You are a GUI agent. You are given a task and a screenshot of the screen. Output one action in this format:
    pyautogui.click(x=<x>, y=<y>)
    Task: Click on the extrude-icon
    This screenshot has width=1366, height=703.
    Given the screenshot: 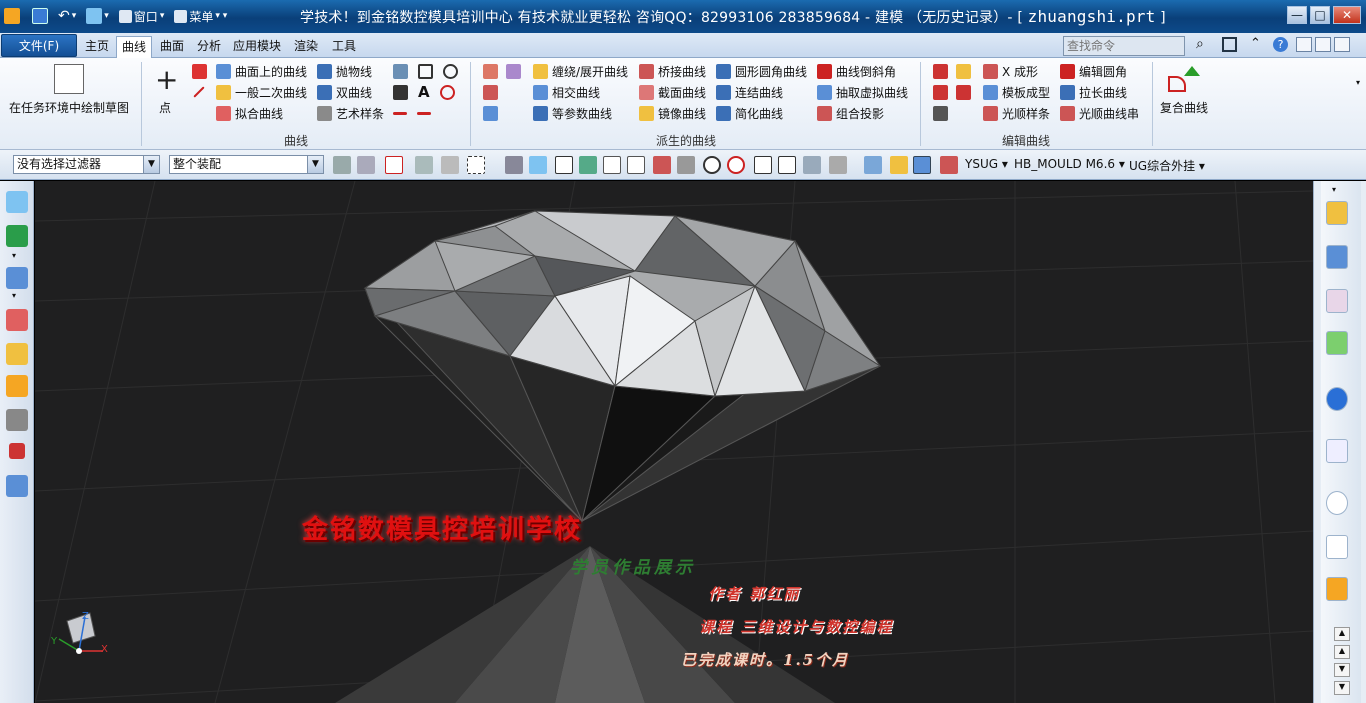 What is the action you would take?
    pyautogui.click(x=17, y=278)
    